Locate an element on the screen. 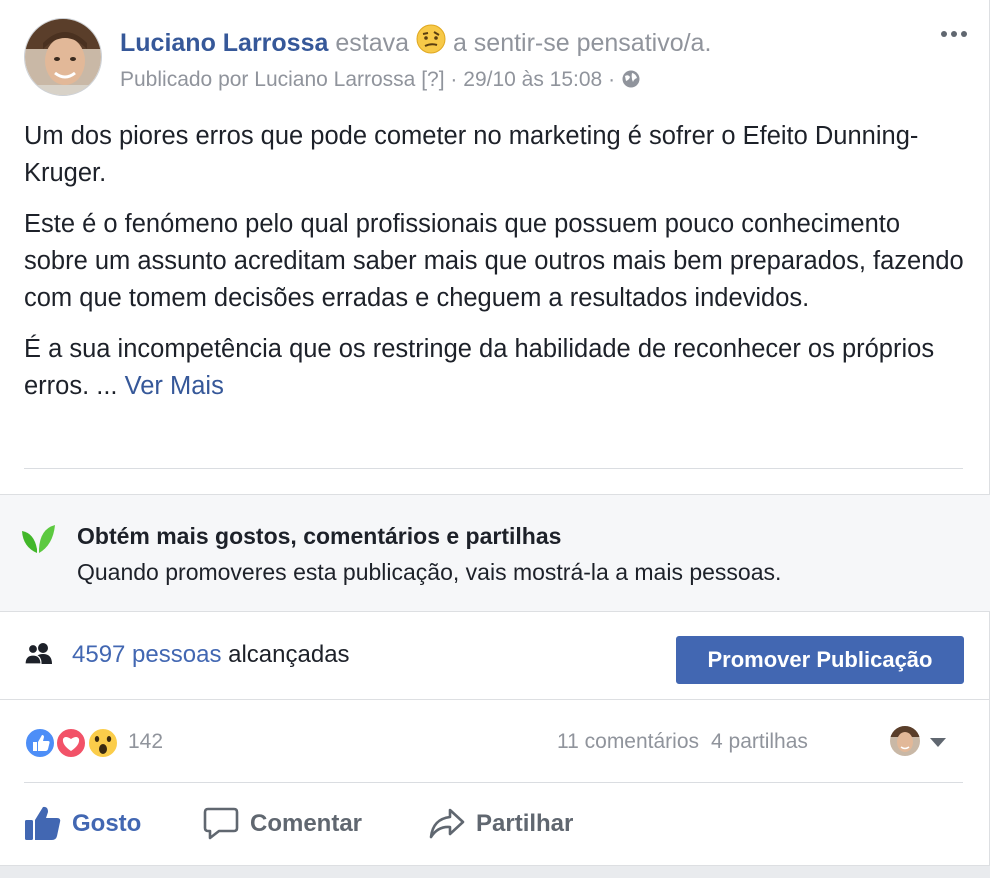  like-label: Gosto is located at coordinates (107, 823).